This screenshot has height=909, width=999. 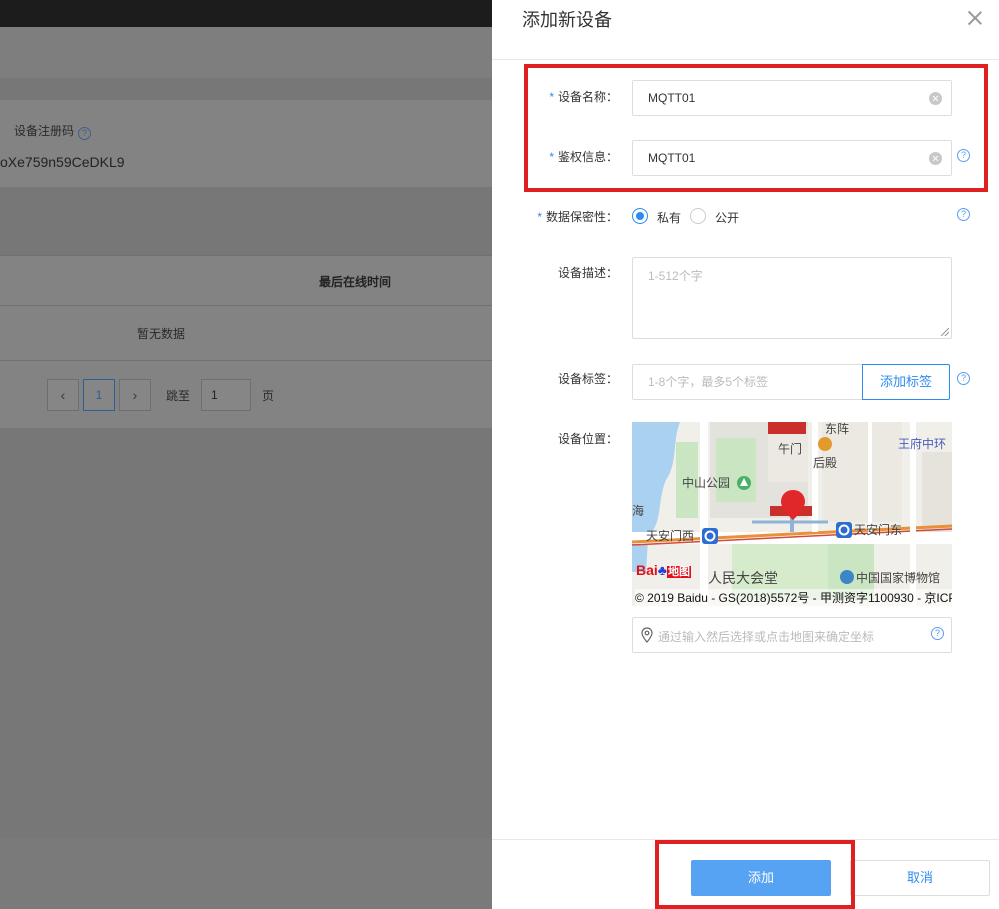 What do you see at coordinates (727, 217) in the screenshot?
I see `privacy-public-label: 公开` at bounding box center [727, 217].